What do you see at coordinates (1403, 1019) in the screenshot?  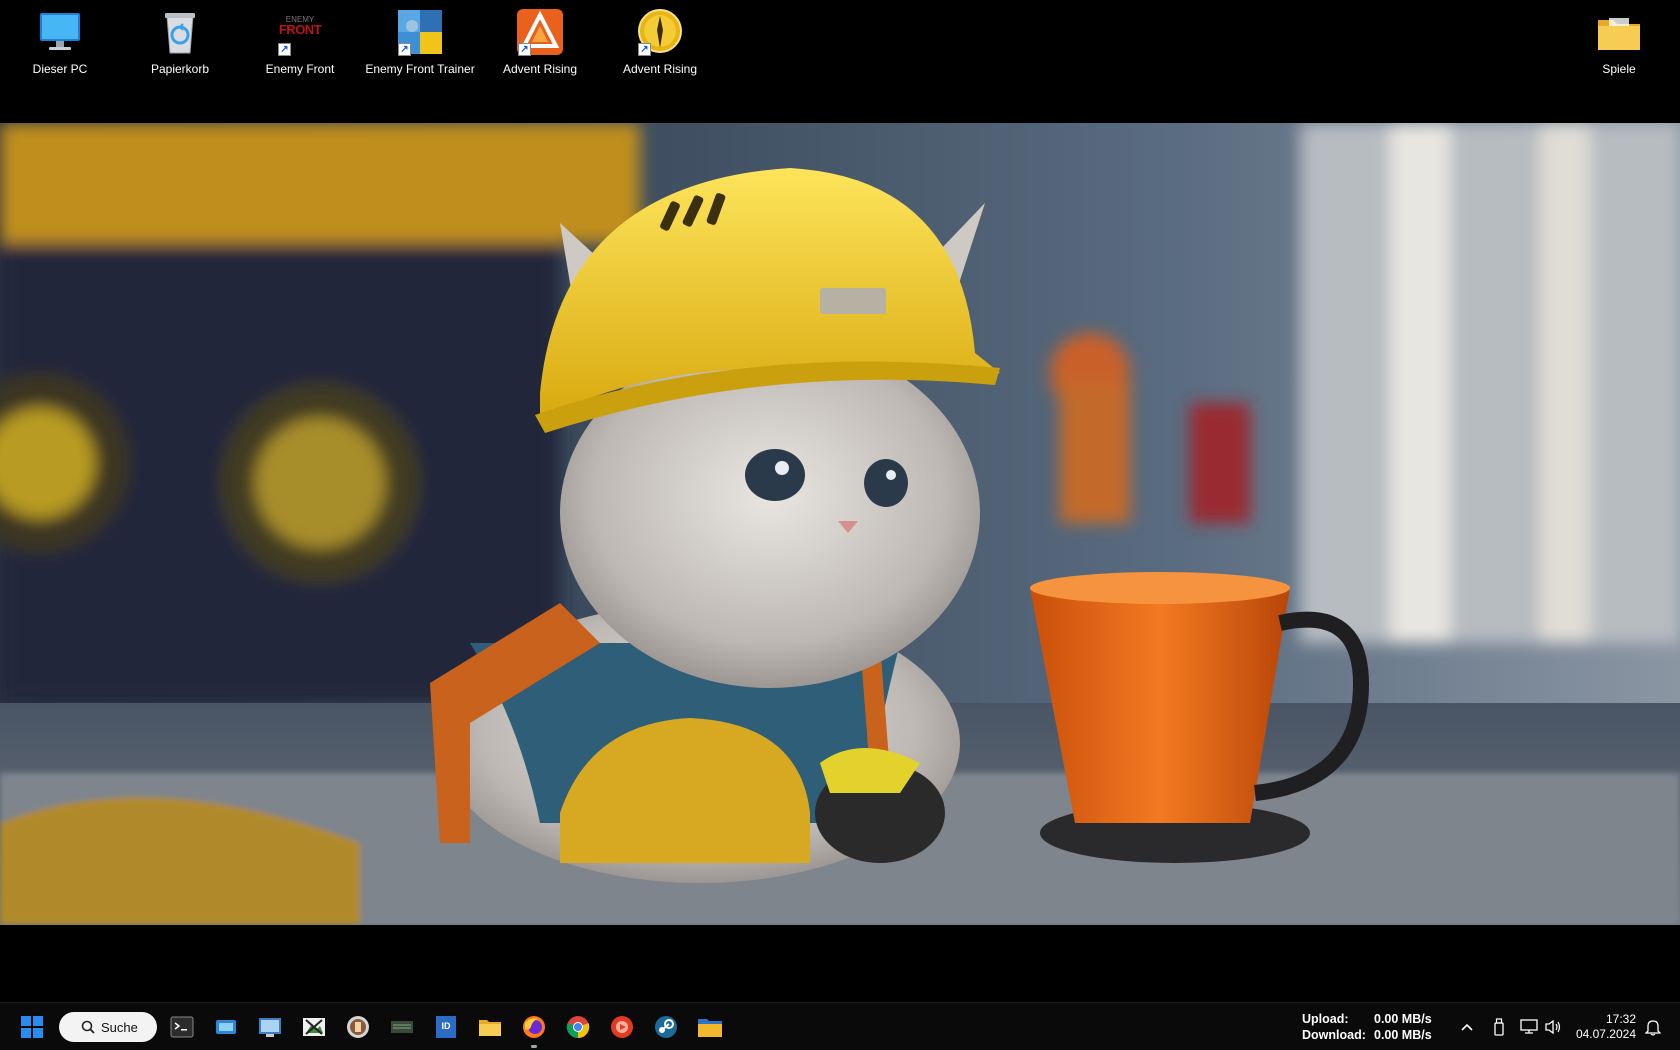 I see `upload-value: 0.00 MB/s` at bounding box center [1403, 1019].